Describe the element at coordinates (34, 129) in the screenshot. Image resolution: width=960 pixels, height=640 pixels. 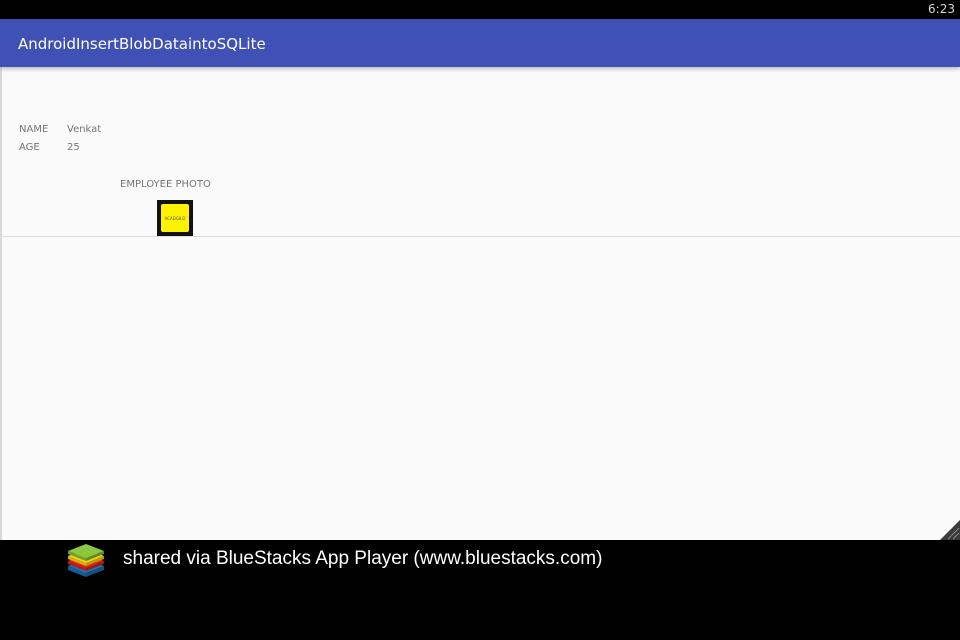
I see `name-label: NAME` at that location.